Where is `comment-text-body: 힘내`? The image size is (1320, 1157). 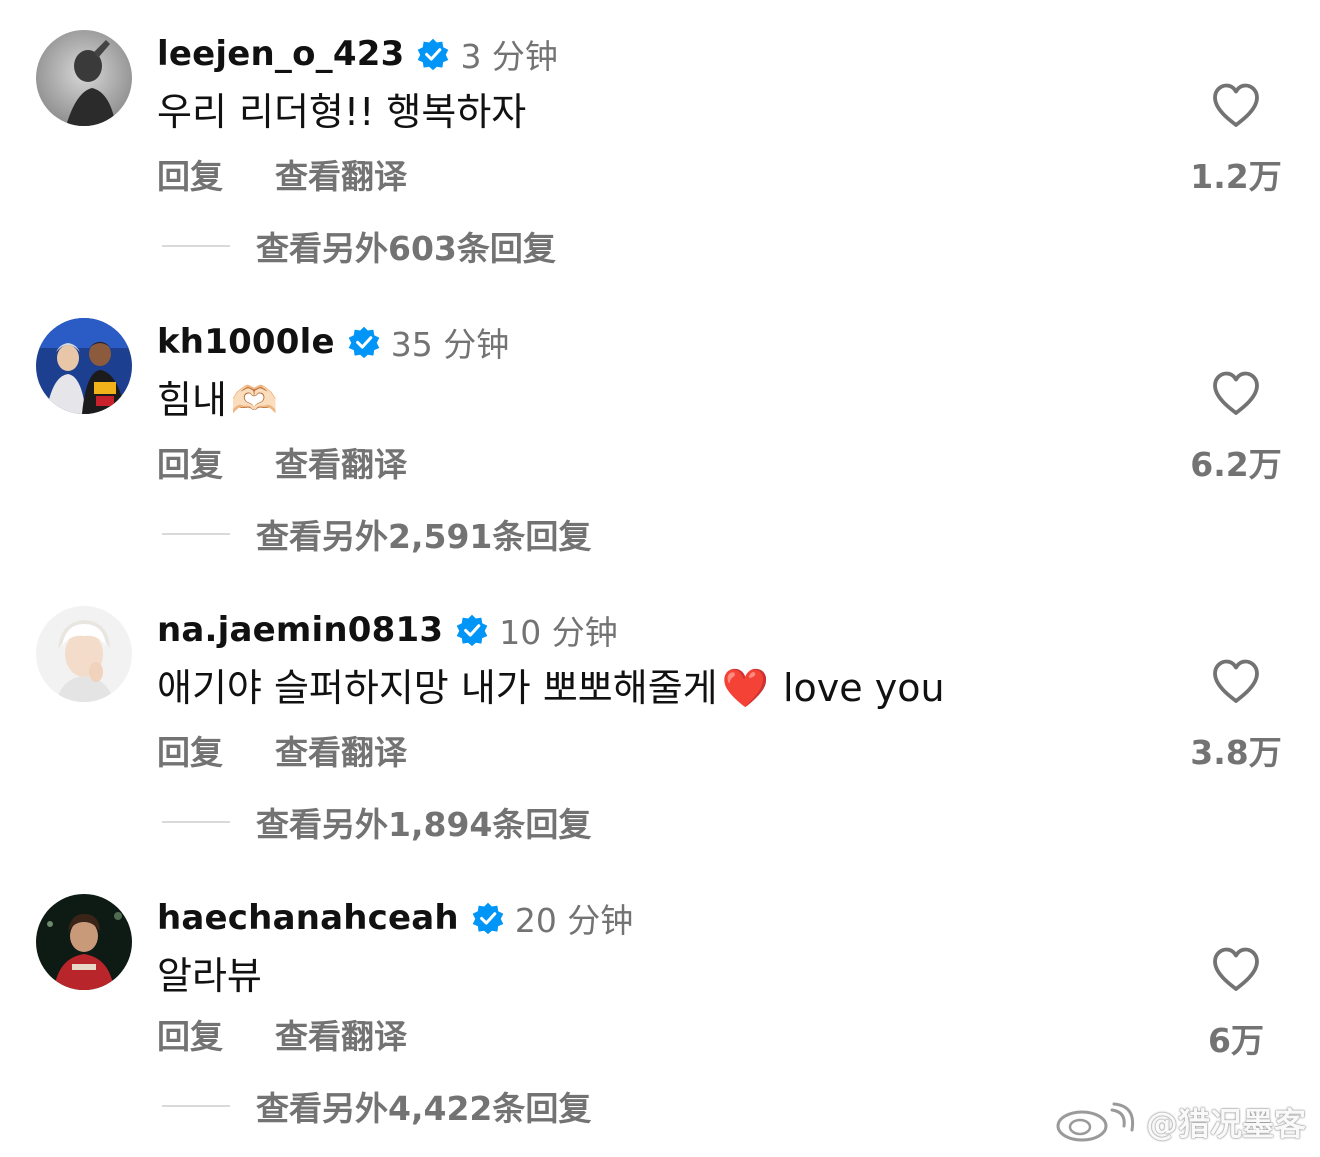
comment-text-body: 힘내 is located at coordinates (192, 400).